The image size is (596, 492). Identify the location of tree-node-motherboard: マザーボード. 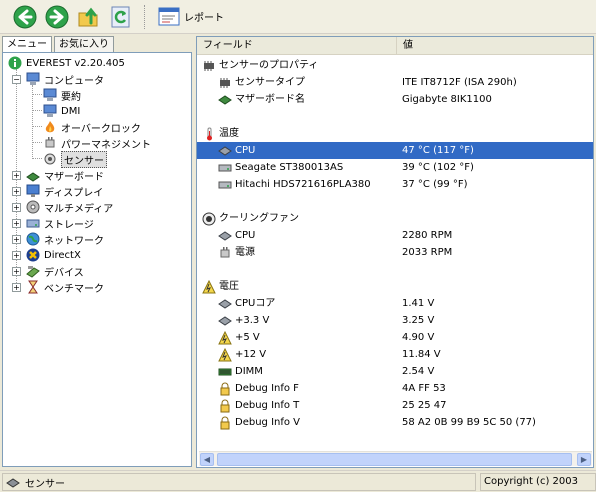
(64, 175).